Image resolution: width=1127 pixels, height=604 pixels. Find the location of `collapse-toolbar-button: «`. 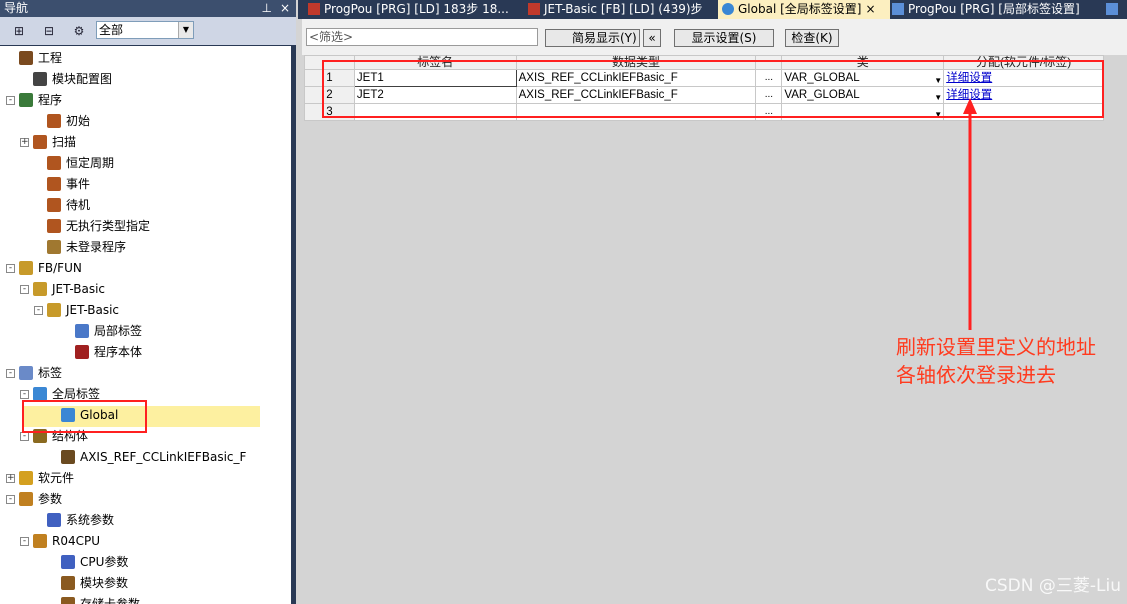

collapse-toolbar-button: « is located at coordinates (652, 38).